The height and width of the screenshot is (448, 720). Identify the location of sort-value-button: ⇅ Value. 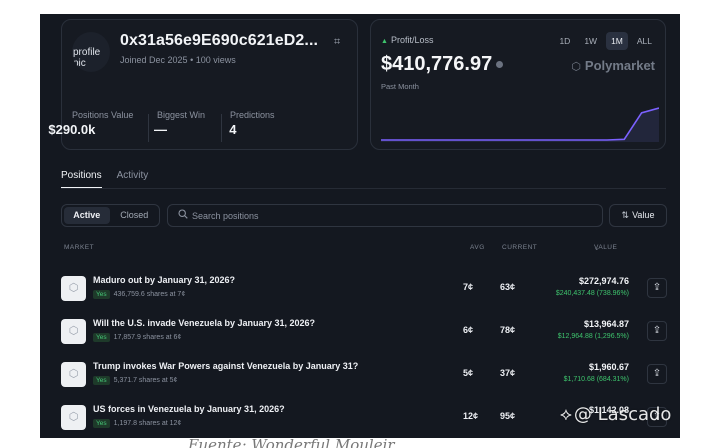
(638, 215).